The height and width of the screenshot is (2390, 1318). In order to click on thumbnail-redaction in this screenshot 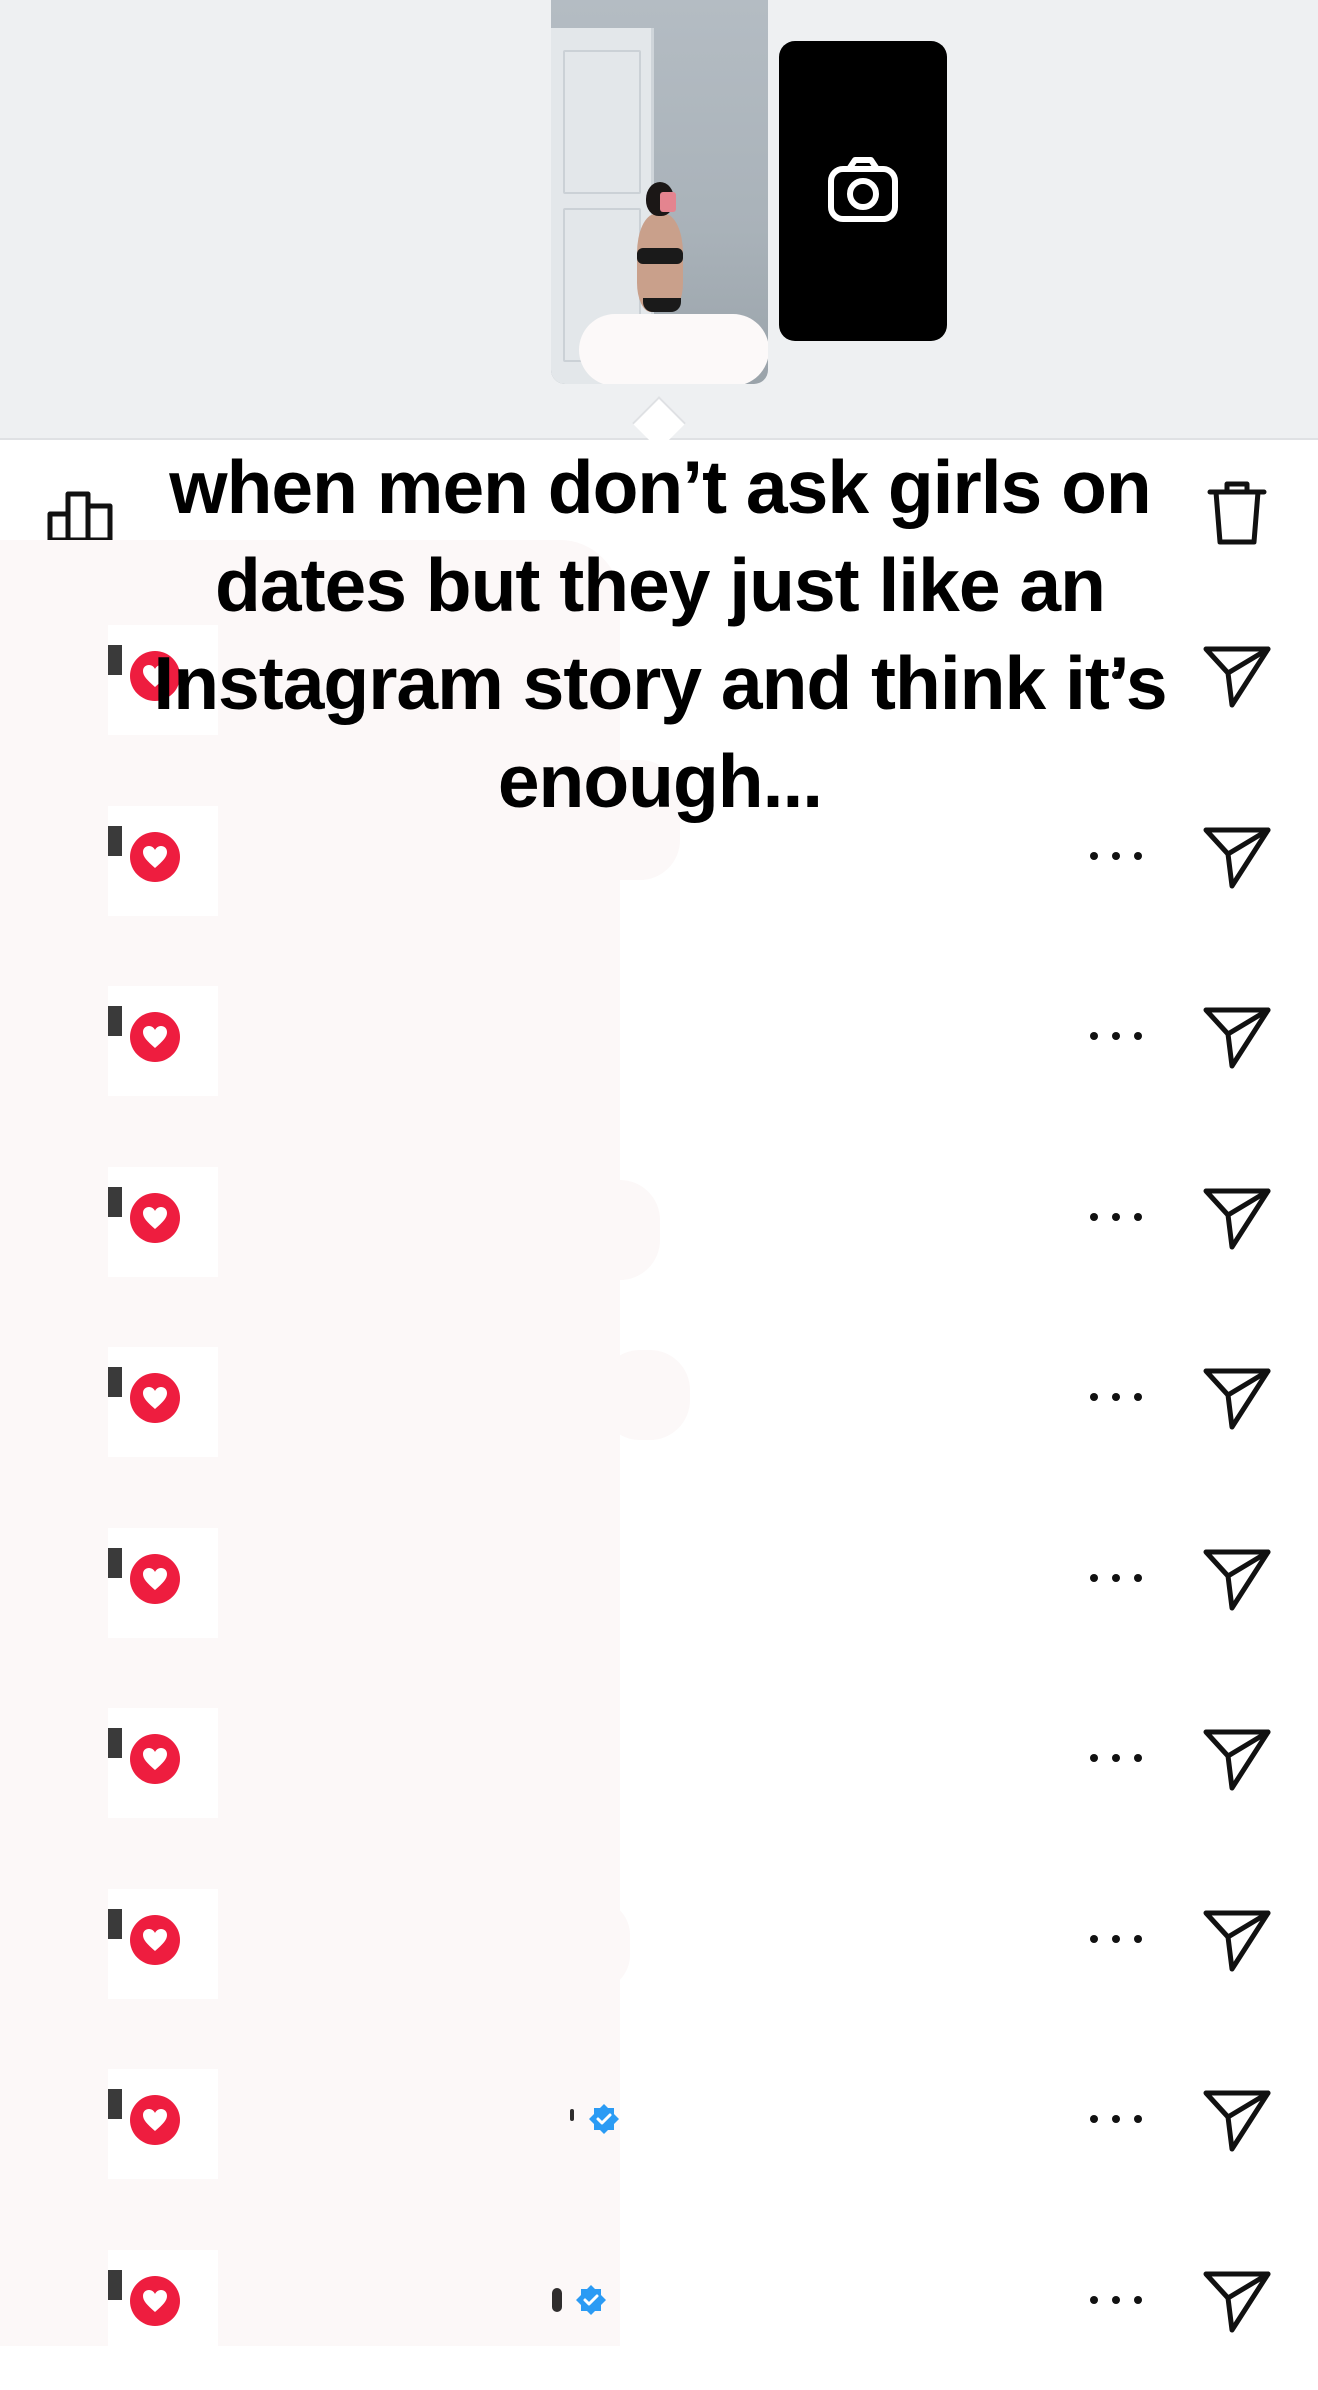, I will do `click(673, 349)`.